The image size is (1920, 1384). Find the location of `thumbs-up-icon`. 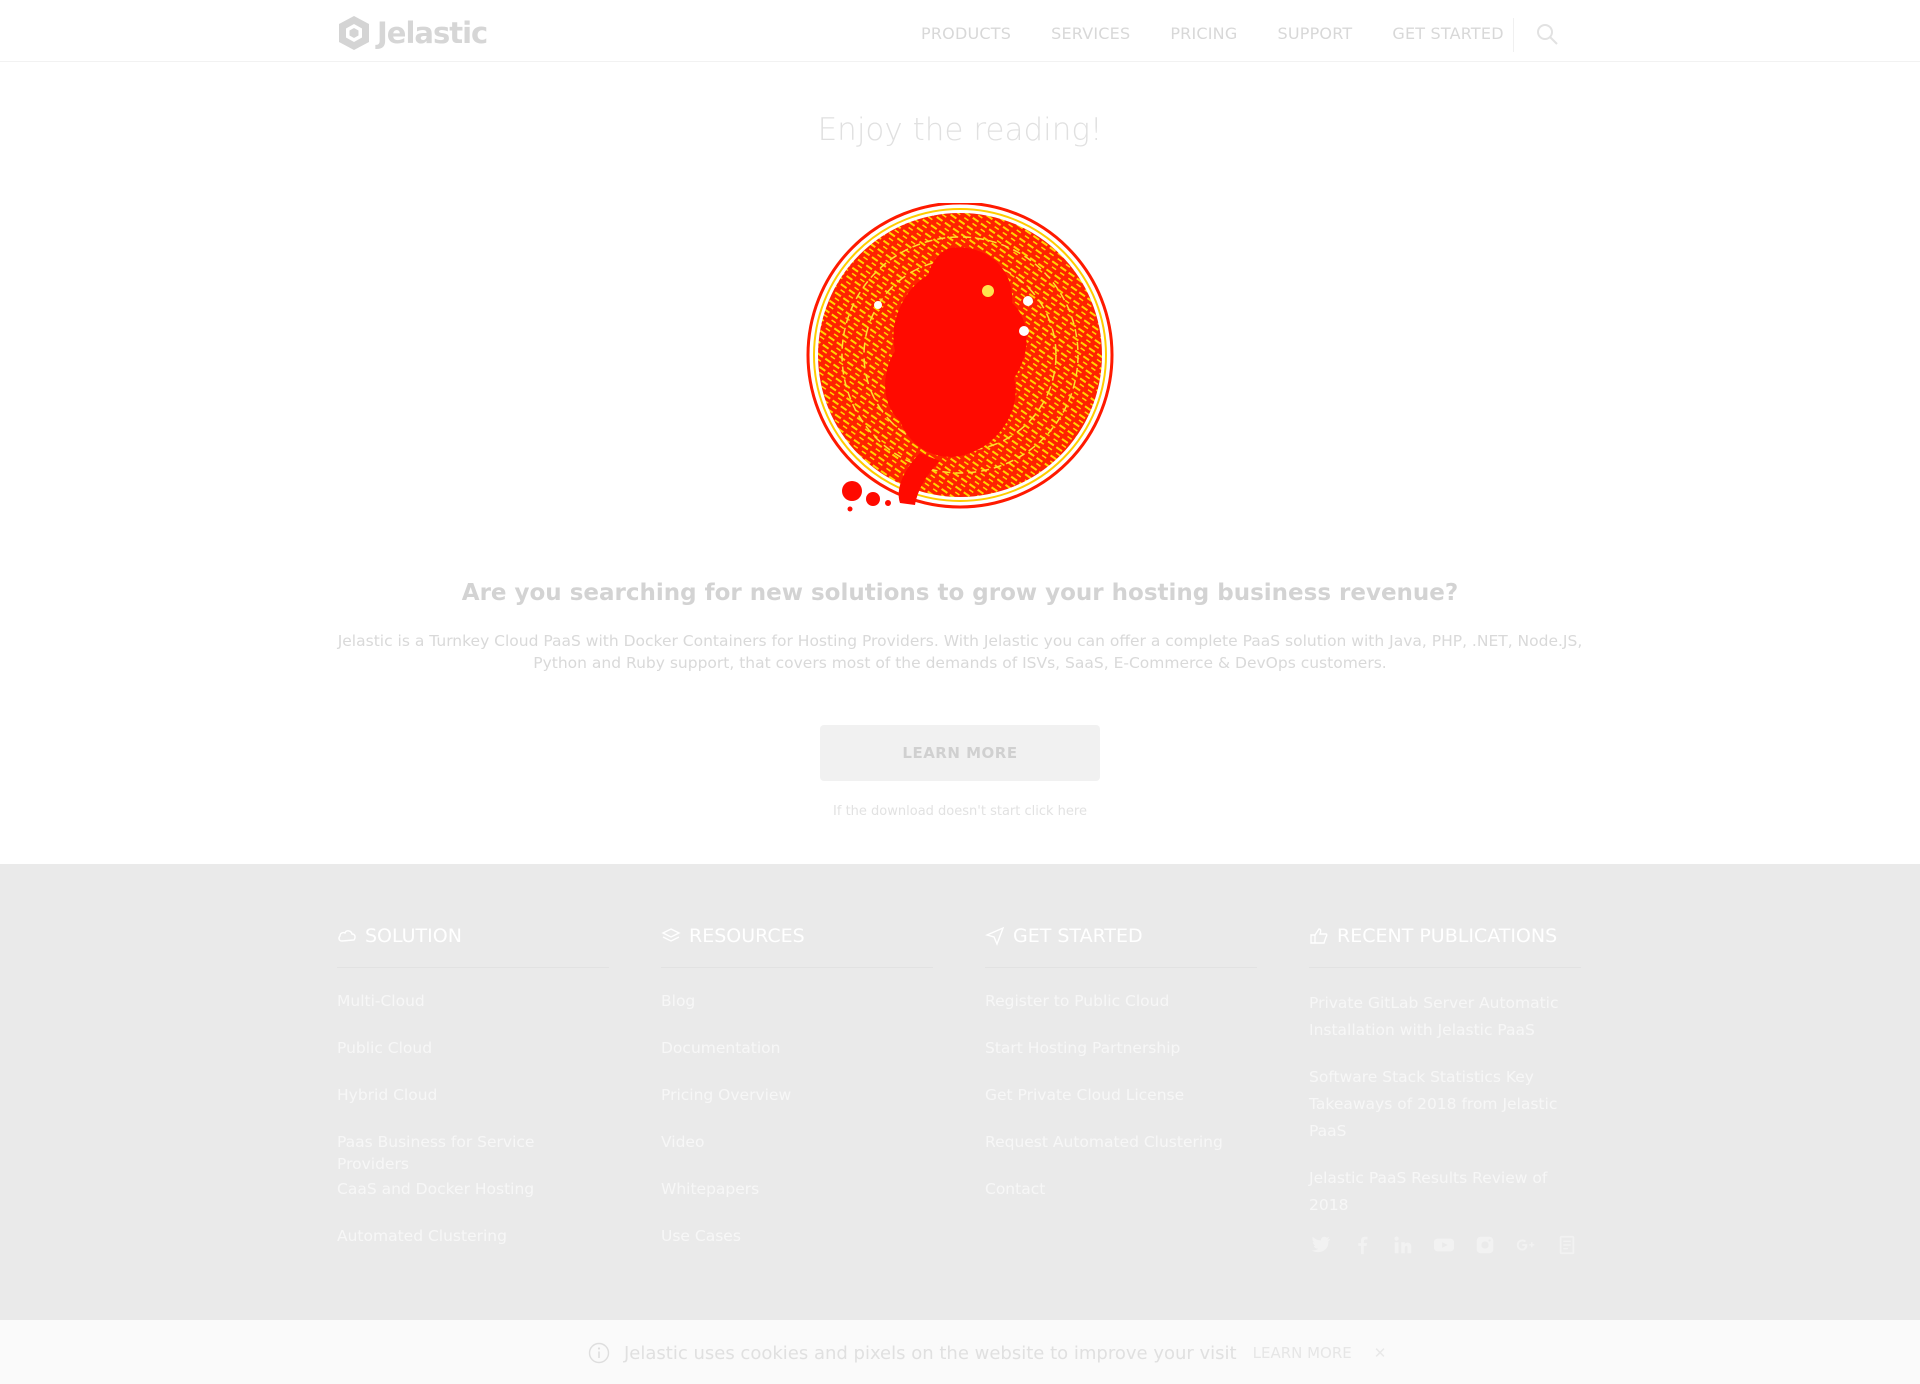

thumbs-up-icon is located at coordinates (1319, 935).